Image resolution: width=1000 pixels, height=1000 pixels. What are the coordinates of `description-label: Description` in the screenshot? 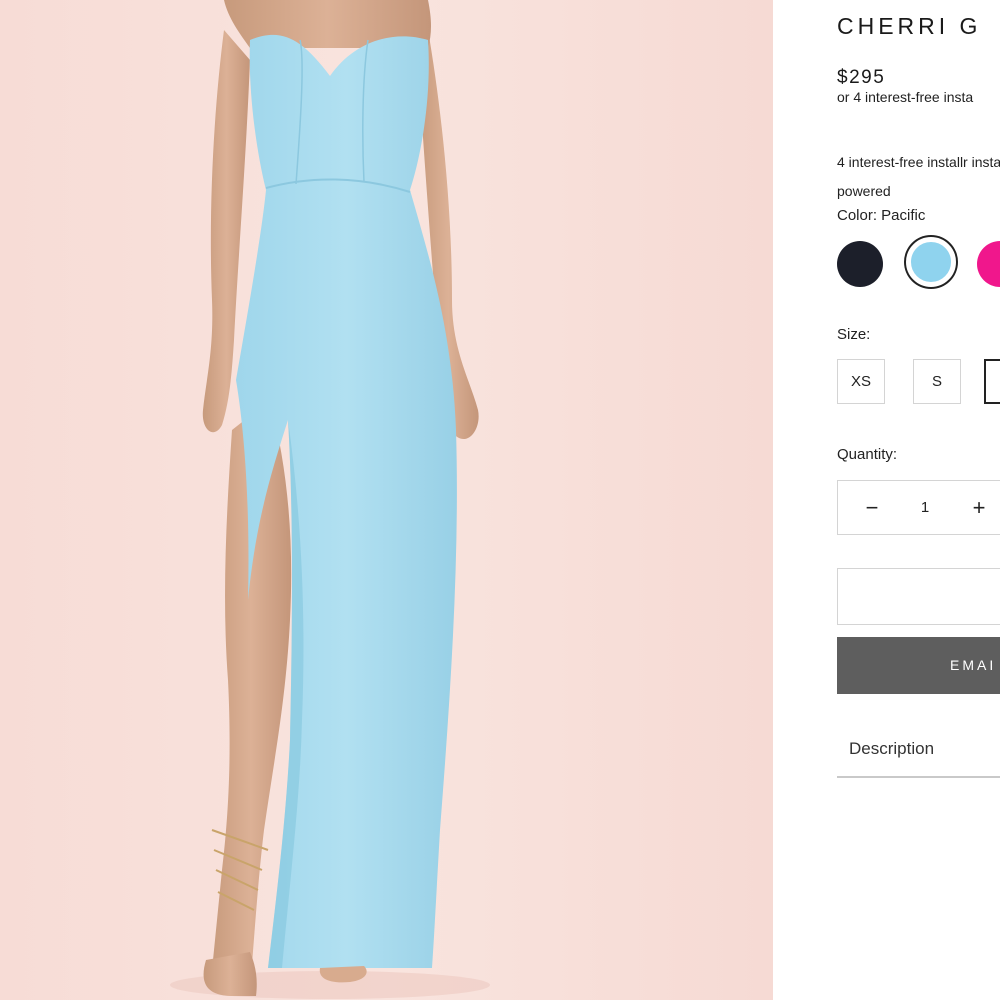 It's located at (892, 748).